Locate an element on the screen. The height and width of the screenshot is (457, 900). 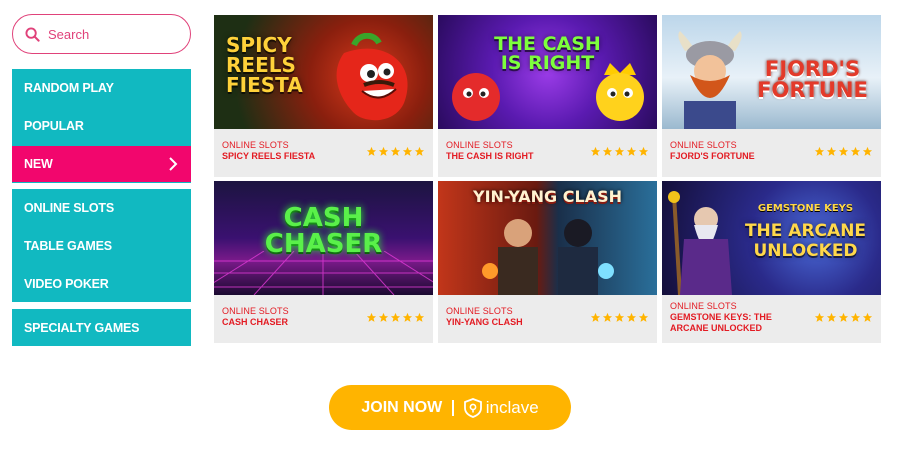
join-now-button: JOIN NOW inclave is located at coordinates (450, 407).